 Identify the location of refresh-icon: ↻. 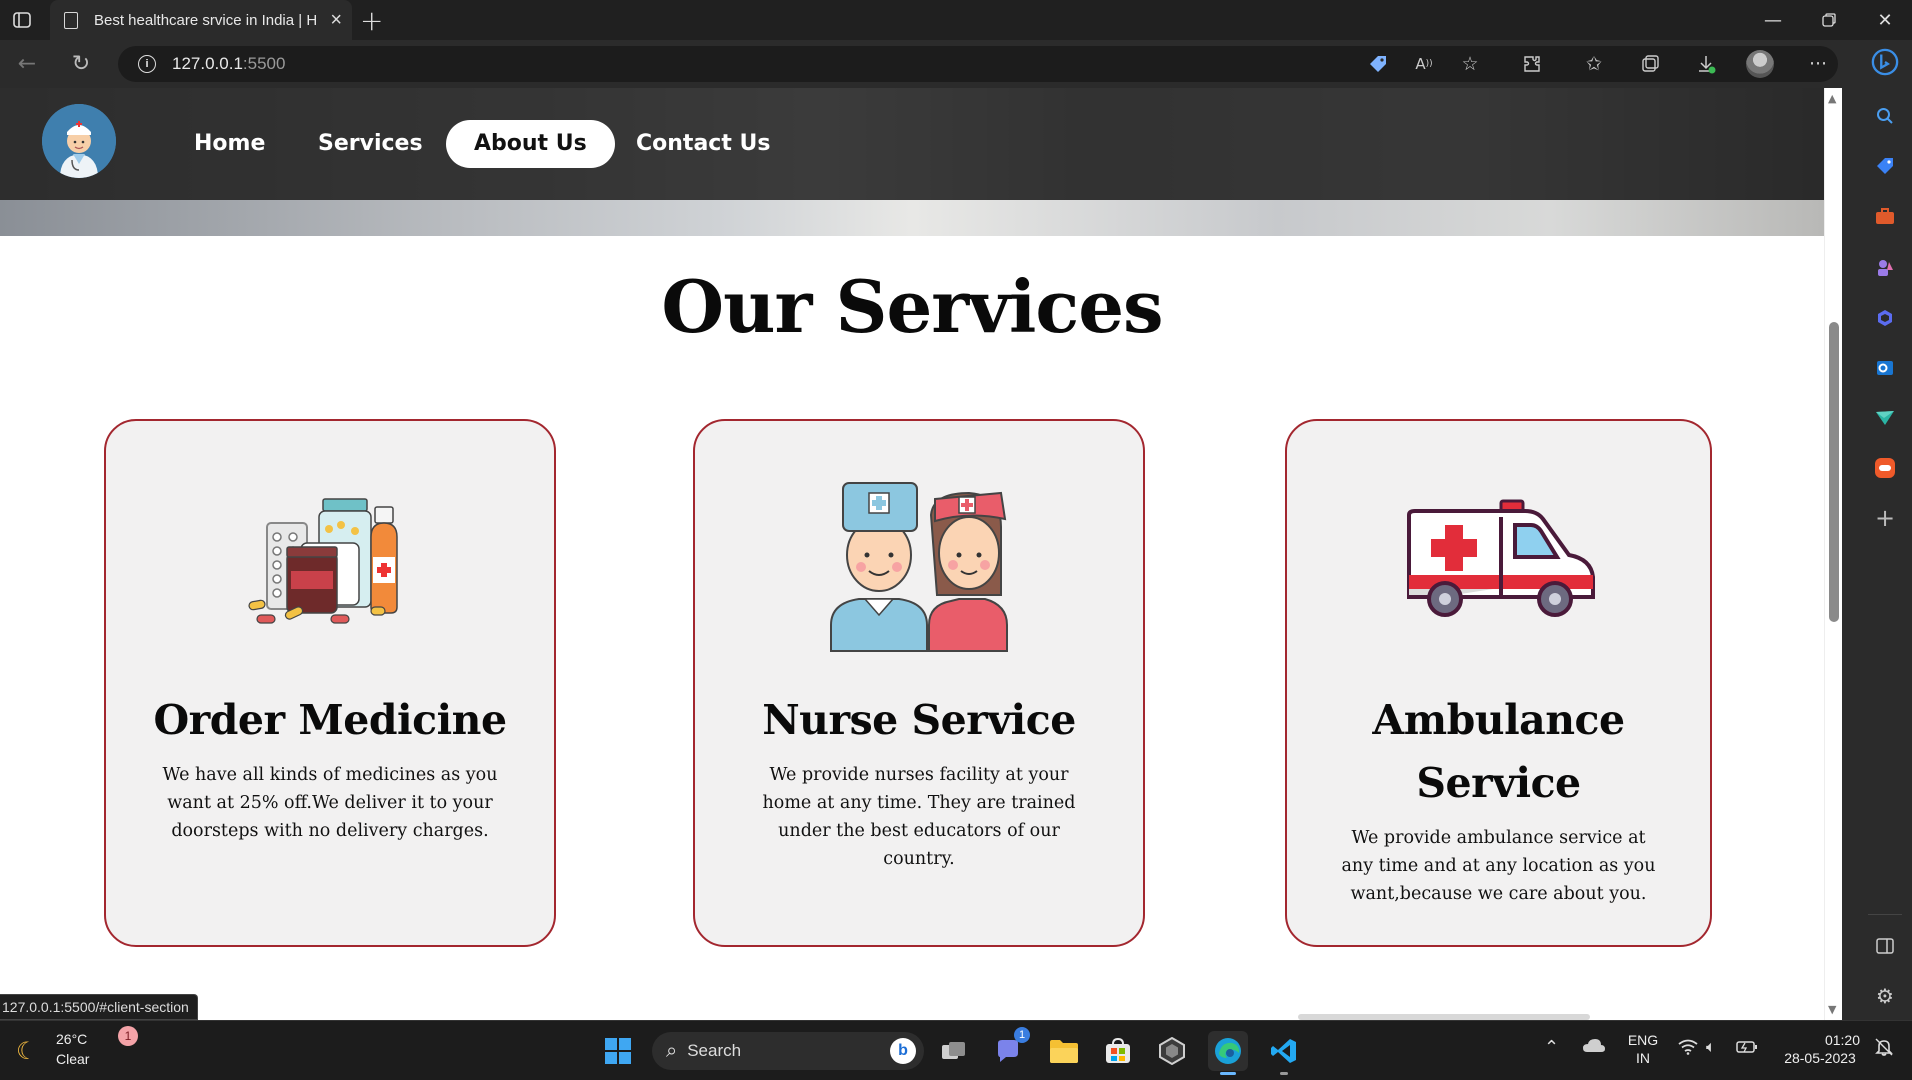
(81, 64).